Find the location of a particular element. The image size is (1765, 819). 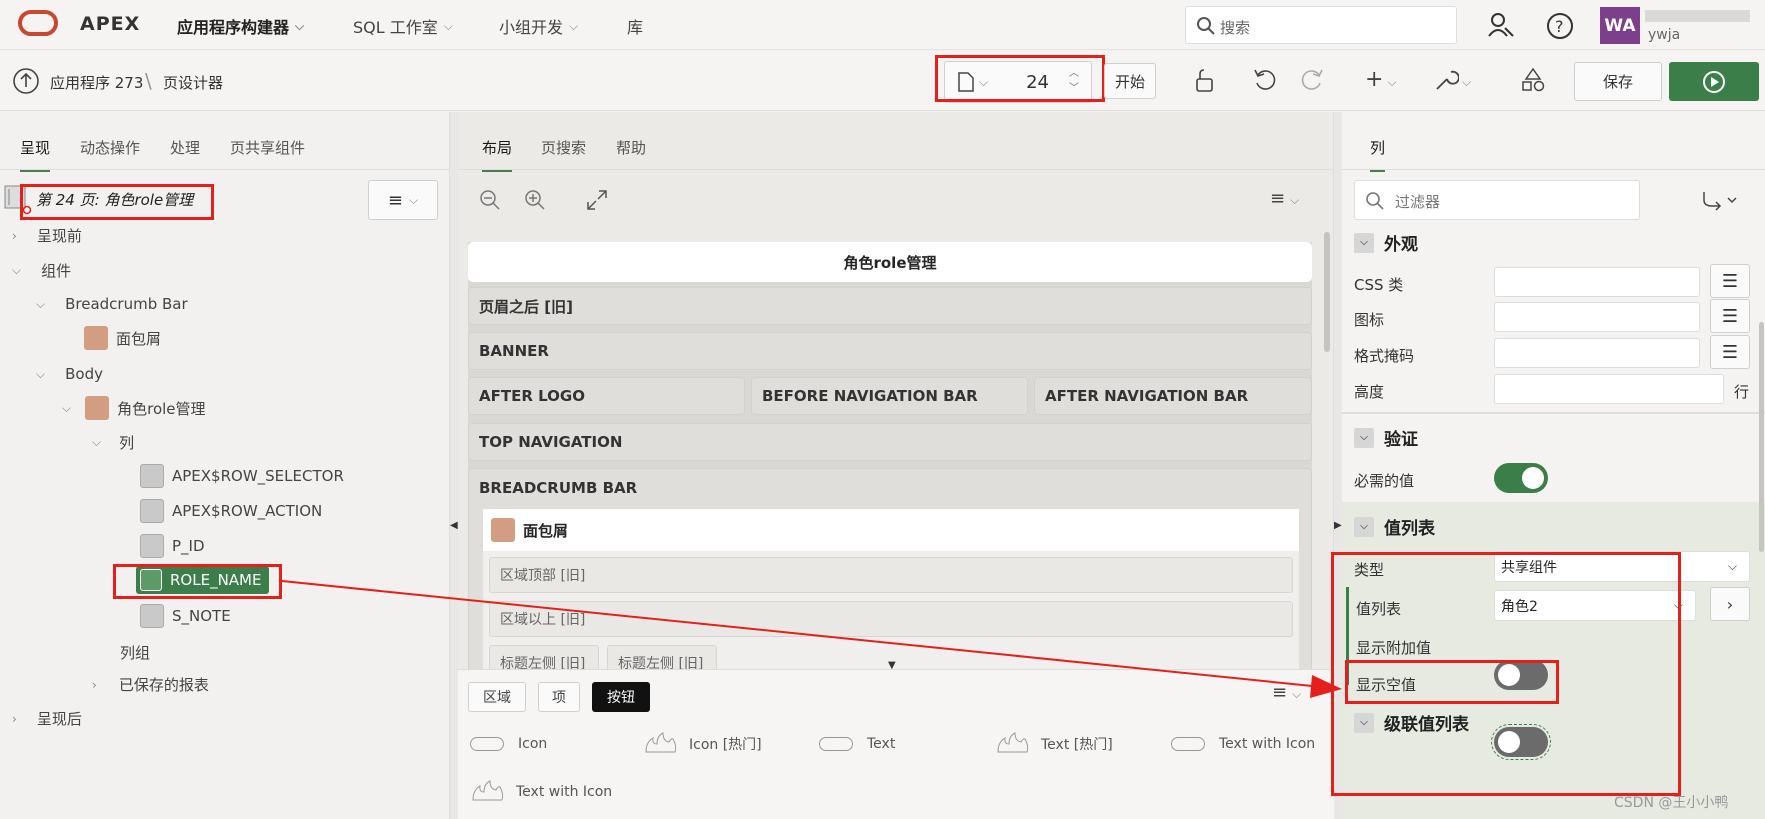

oracle-logo-icon is located at coordinates (38, 23).